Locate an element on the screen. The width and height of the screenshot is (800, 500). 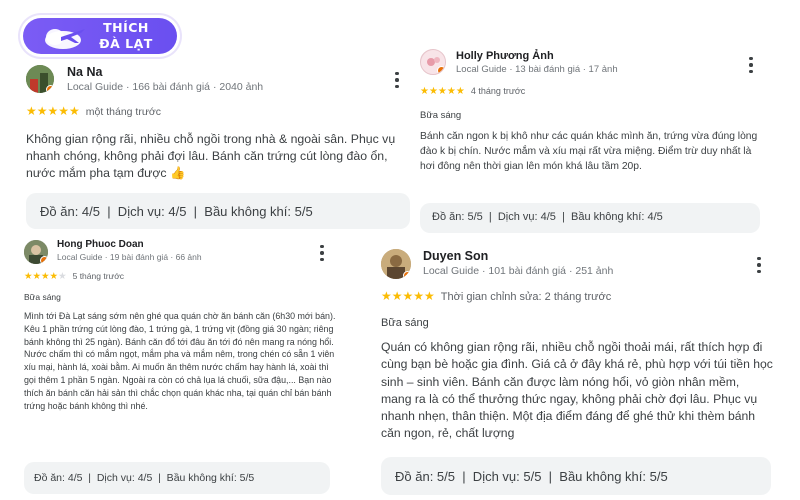
reviewer-name: Na Na is located at coordinates (84, 72).